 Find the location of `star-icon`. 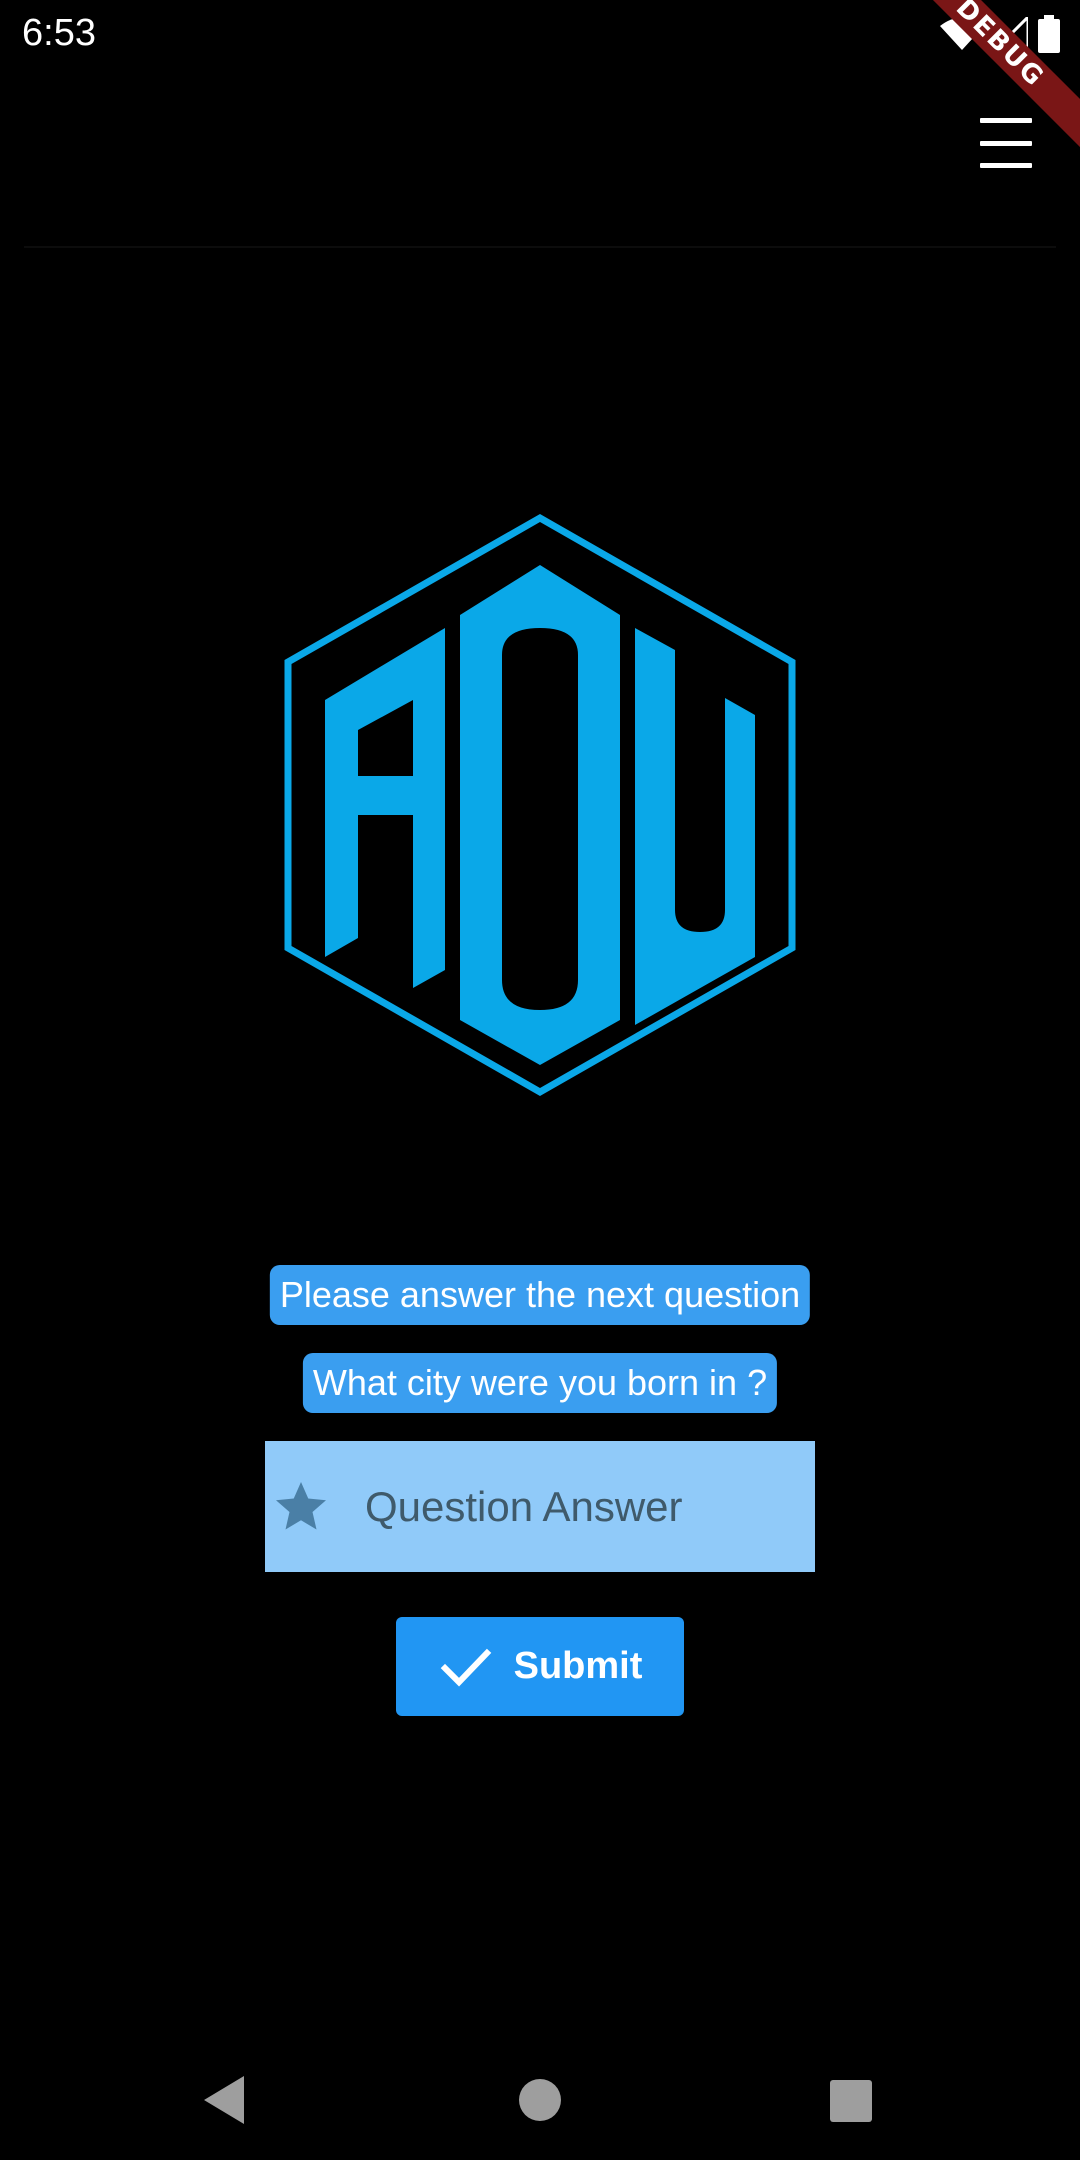

star-icon is located at coordinates (301, 1506).